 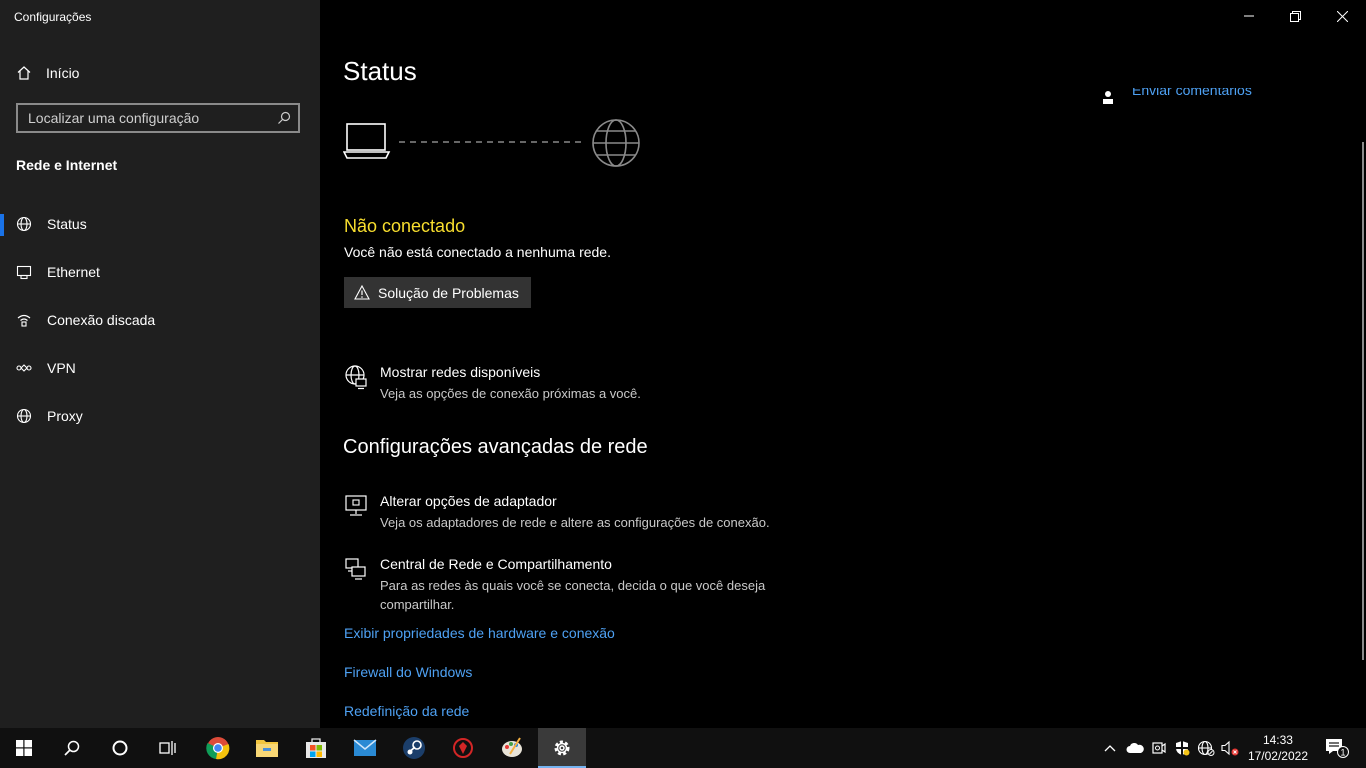 What do you see at coordinates (1108, 97) in the screenshot?
I see `feedback-icon` at bounding box center [1108, 97].